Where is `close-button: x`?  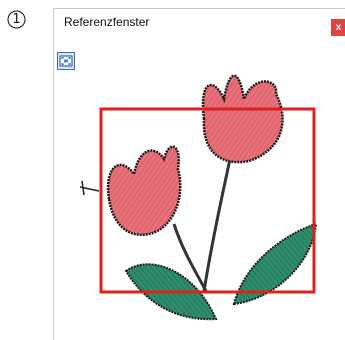
close-button: x is located at coordinates (338, 27).